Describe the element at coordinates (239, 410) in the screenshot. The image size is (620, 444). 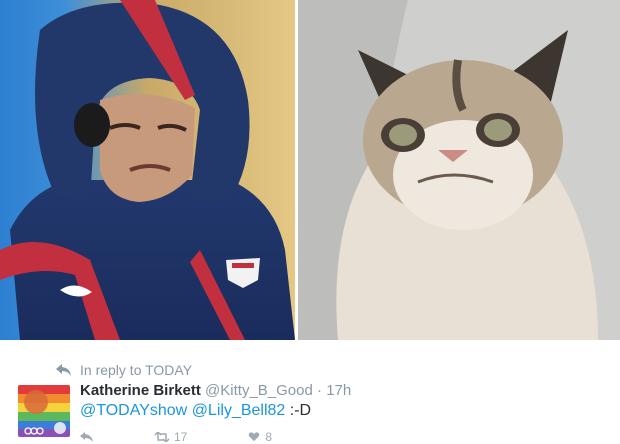
I see `mention-link: @Lily_Bell82` at that location.